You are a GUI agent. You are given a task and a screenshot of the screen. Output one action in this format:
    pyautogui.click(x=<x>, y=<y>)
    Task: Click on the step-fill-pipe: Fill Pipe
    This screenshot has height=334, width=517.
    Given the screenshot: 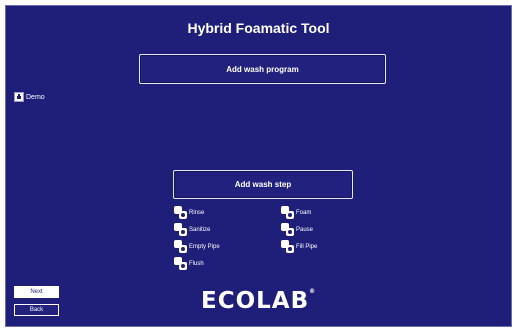 What is the action you would take?
    pyautogui.click(x=299, y=246)
    